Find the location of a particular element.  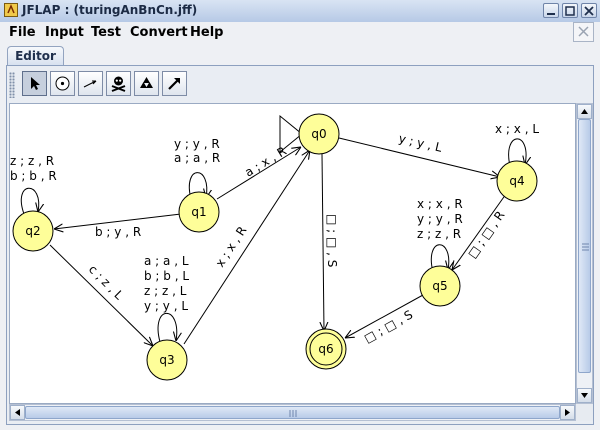

state-q6-final: q6 is located at coordinates (326, 349).